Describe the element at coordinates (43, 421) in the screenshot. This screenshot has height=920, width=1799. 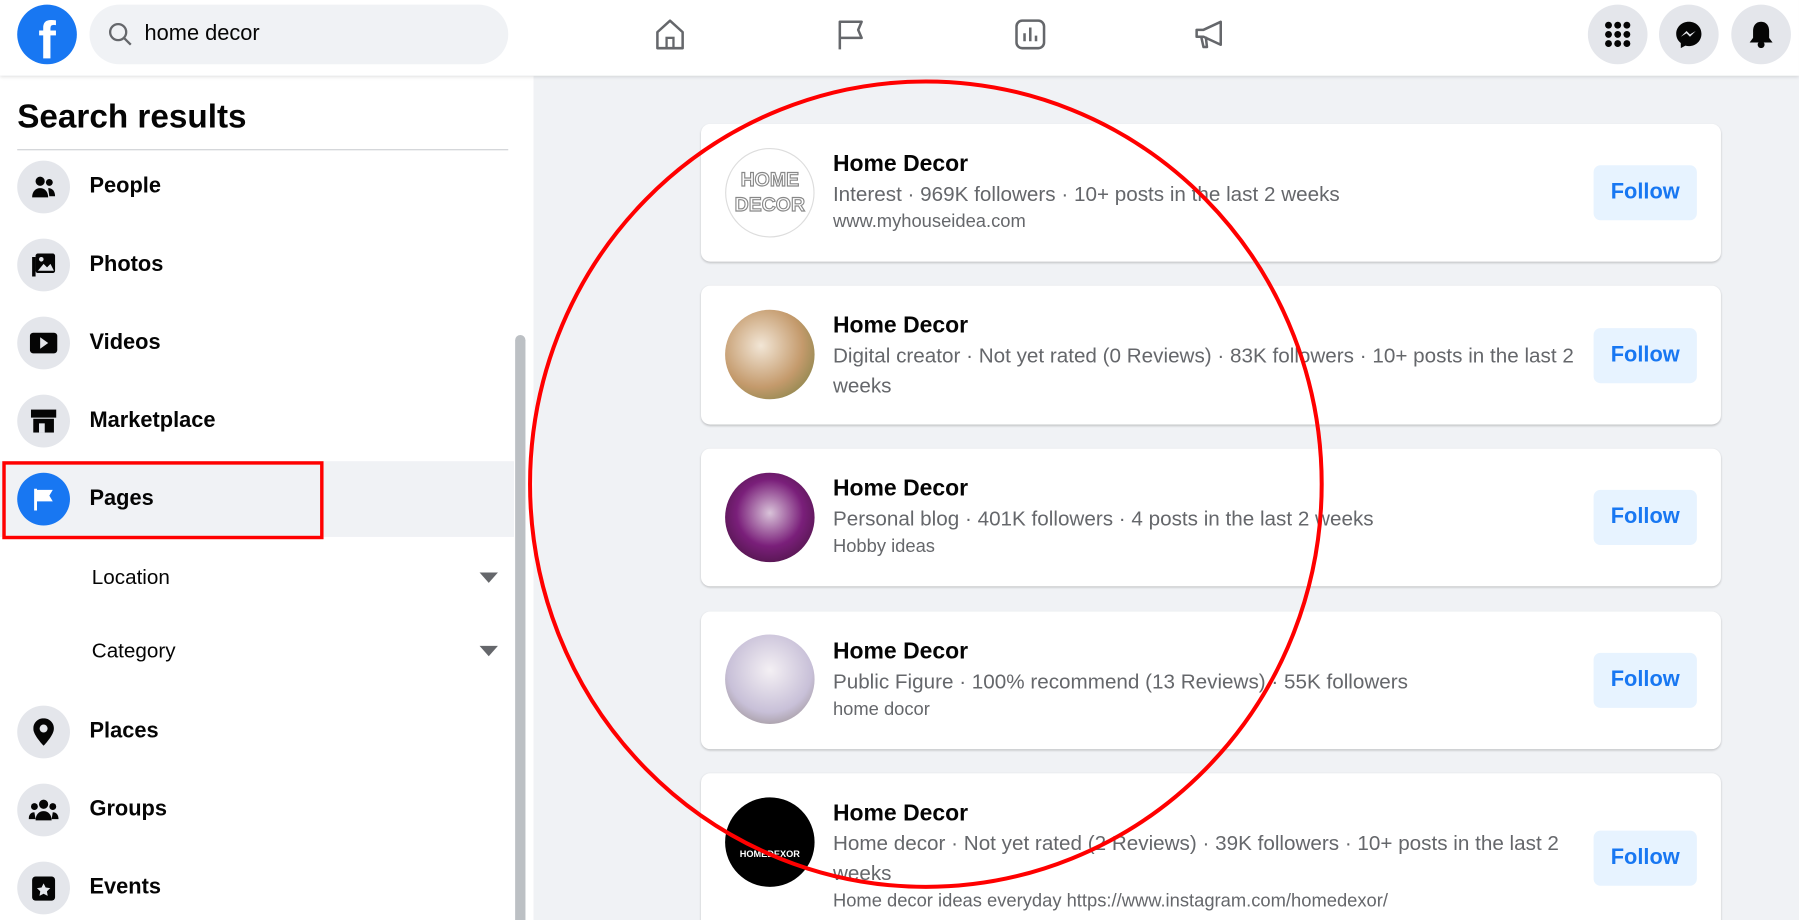
I see `marketplace-icon` at that location.